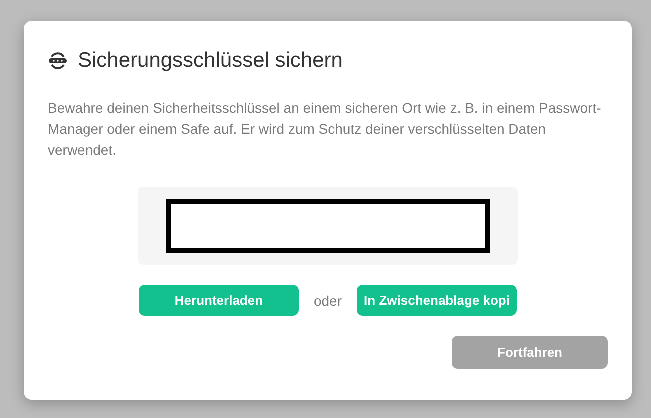 The height and width of the screenshot is (418, 651). What do you see at coordinates (328, 300) in the screenshot?
I see `separator-text: oder` at bounding box center [328, 300].